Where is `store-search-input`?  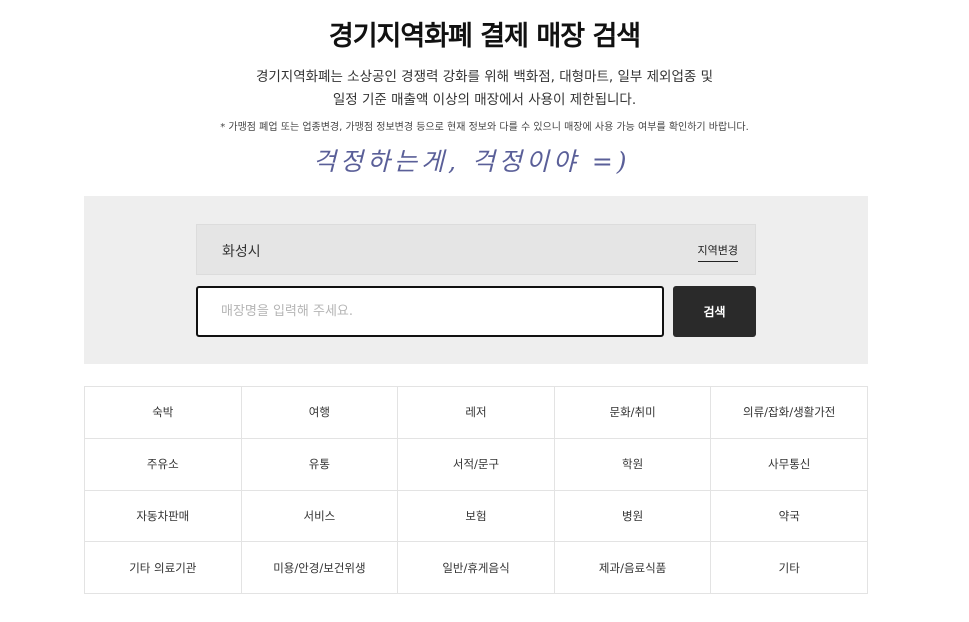
store-search-input is located at coordinates (430, 311).